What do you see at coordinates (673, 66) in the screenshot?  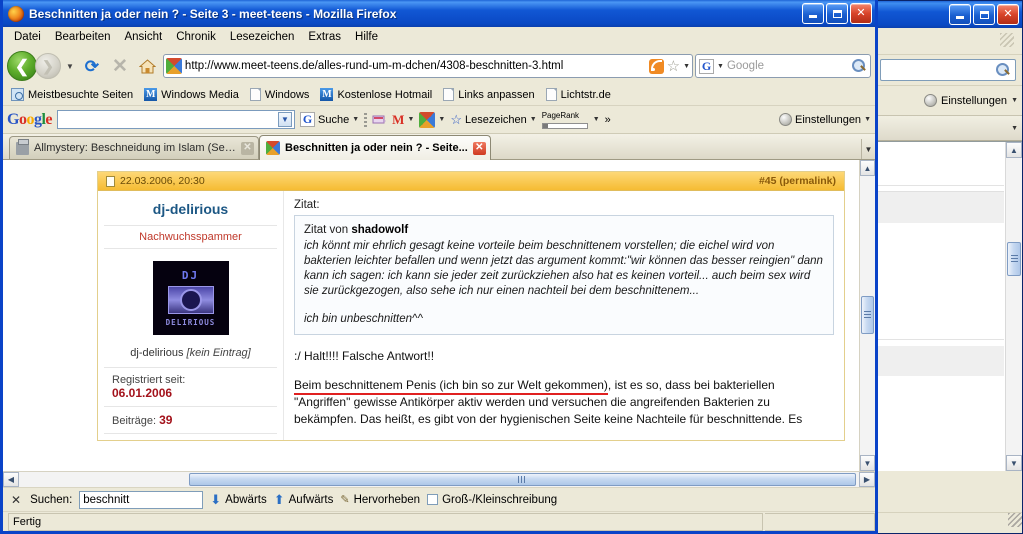 I see `bookmark-star-icon: ☆` at bounding box center [673, 66].